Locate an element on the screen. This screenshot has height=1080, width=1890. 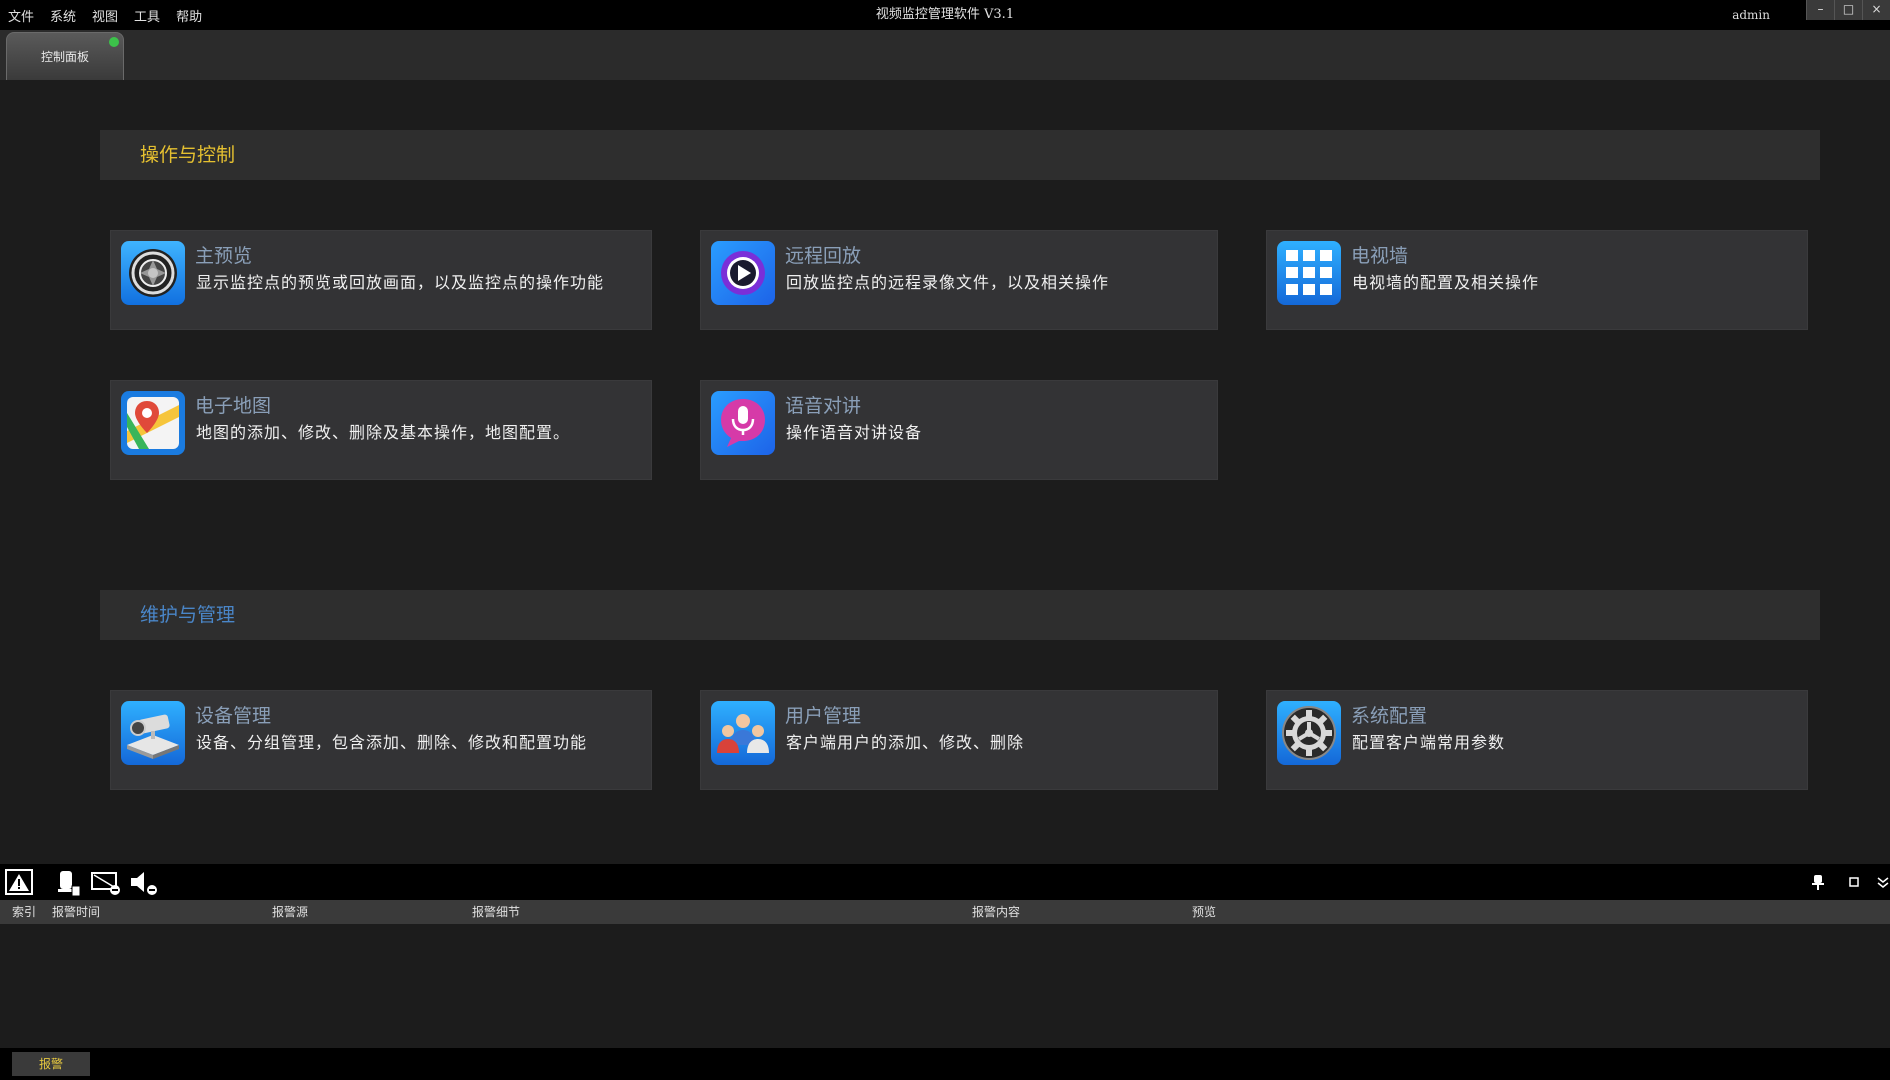
clear-alarm-icon is located at coordinates (70, 882).